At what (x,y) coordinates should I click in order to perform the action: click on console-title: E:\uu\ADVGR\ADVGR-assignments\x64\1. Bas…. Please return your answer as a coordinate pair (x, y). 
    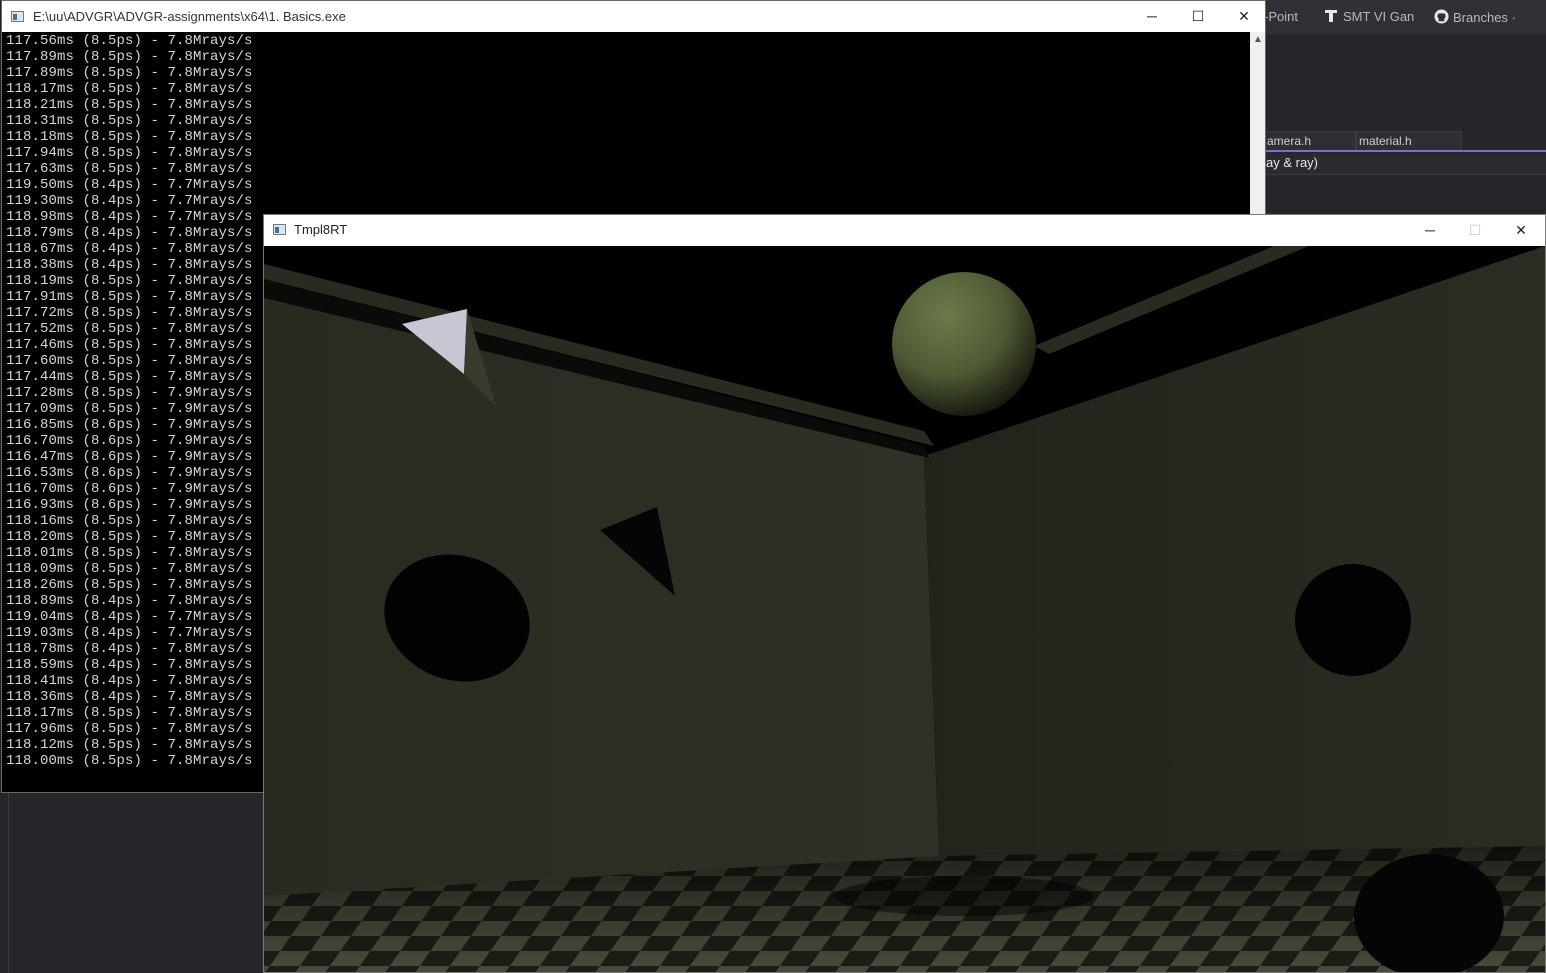
    Looking at the image, I should click on (189, 16).